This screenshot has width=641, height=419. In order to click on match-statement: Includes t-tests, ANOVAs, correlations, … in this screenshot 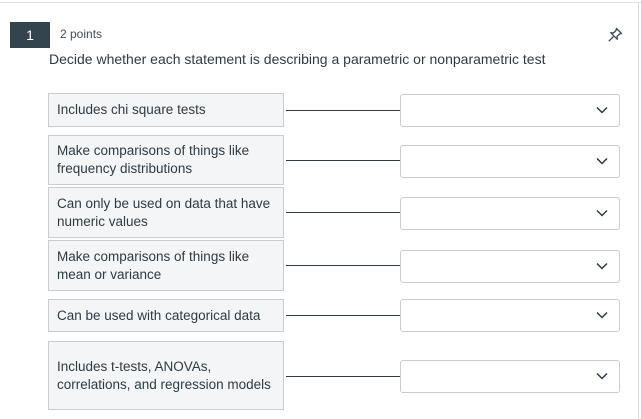, I will do `click(166, 375)`.